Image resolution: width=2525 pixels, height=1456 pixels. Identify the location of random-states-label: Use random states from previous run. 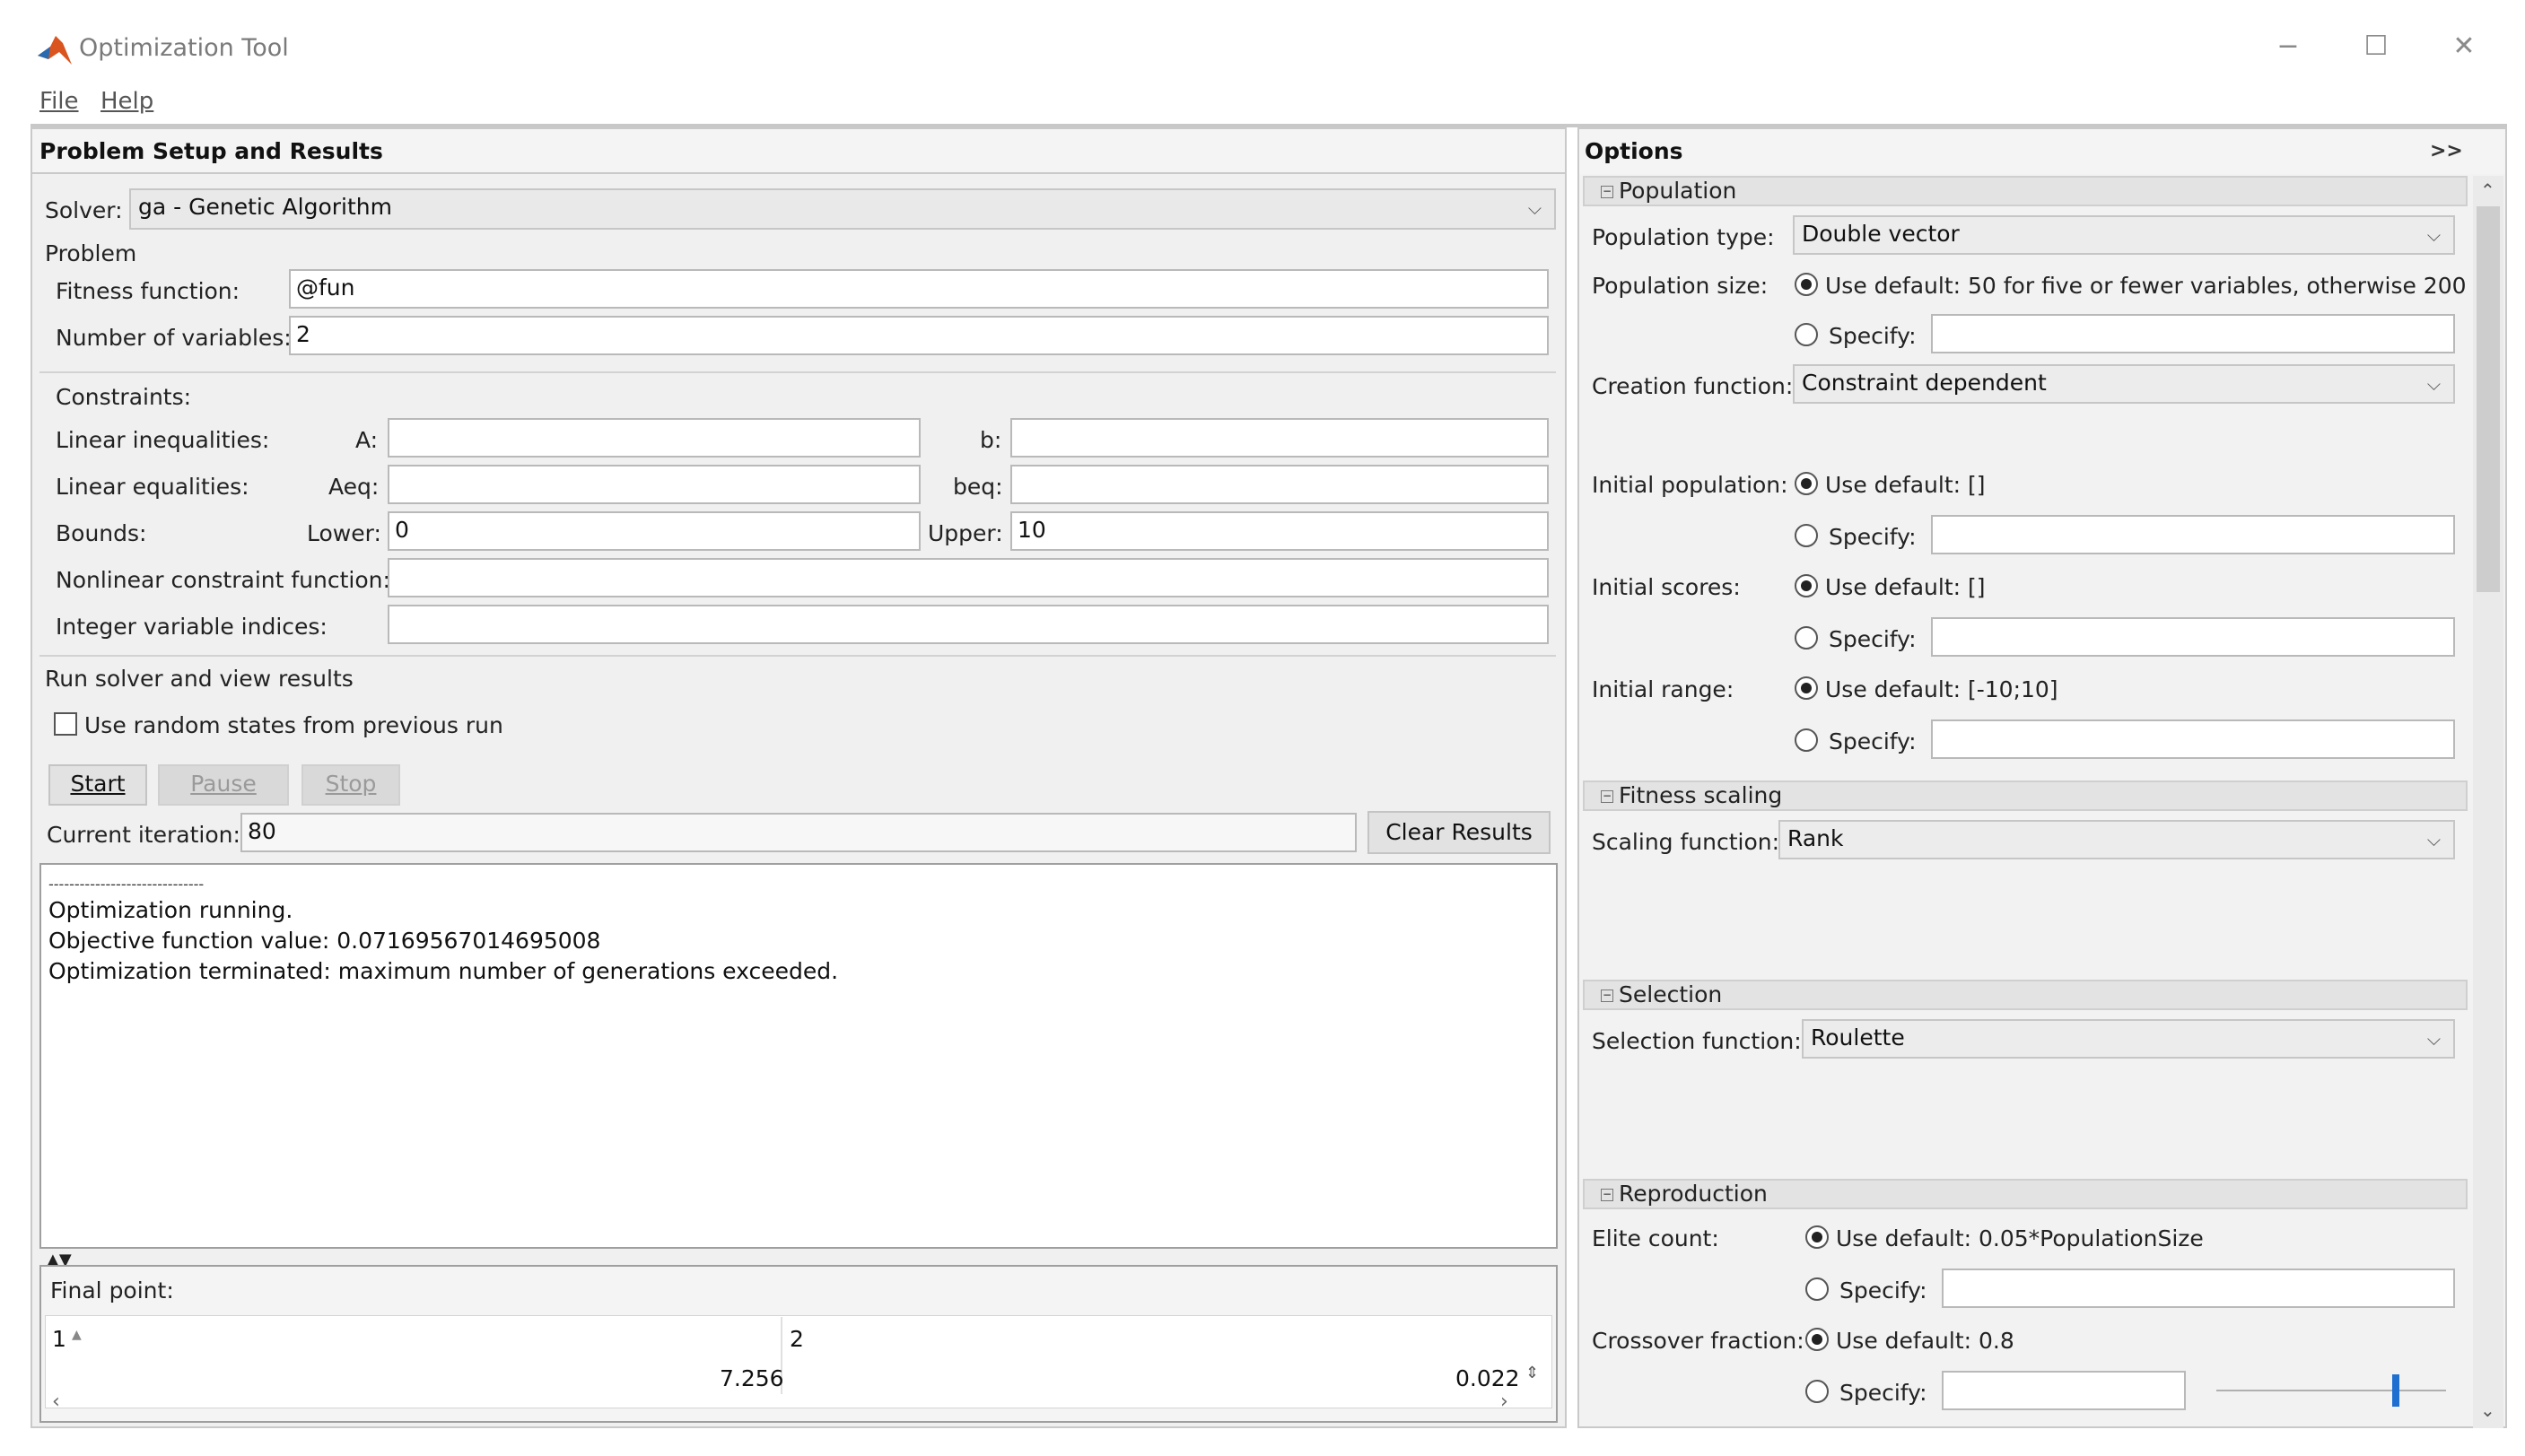
(293, 725).